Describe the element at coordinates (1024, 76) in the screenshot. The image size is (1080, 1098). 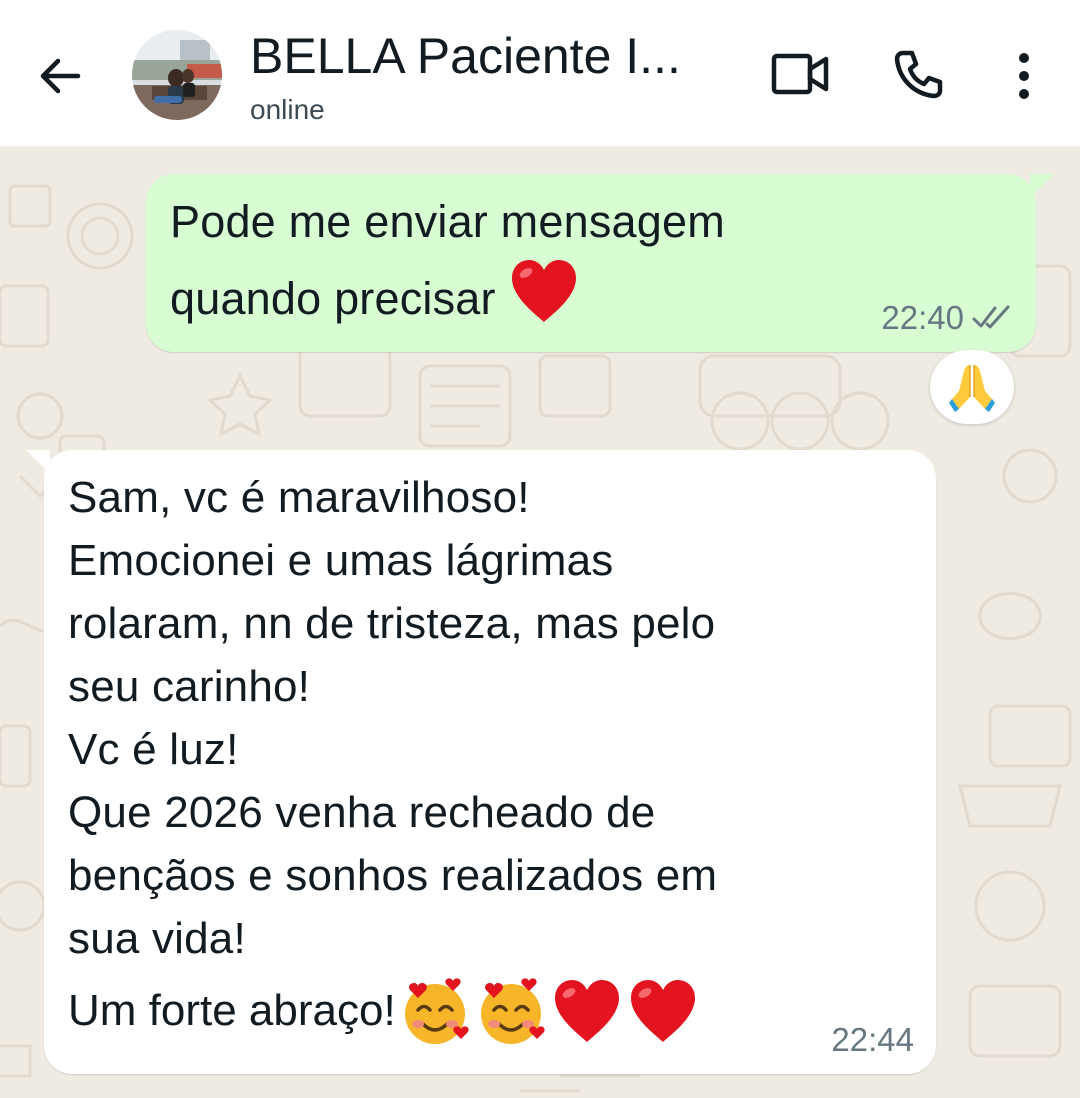
I see `more-vertical-icon` at that location.